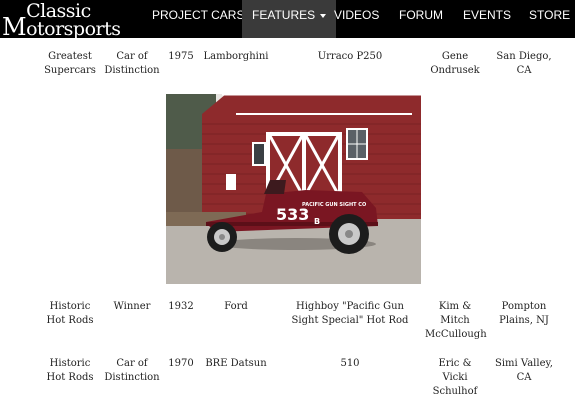  I want to click on car-class-text: B, so click(317, 221).